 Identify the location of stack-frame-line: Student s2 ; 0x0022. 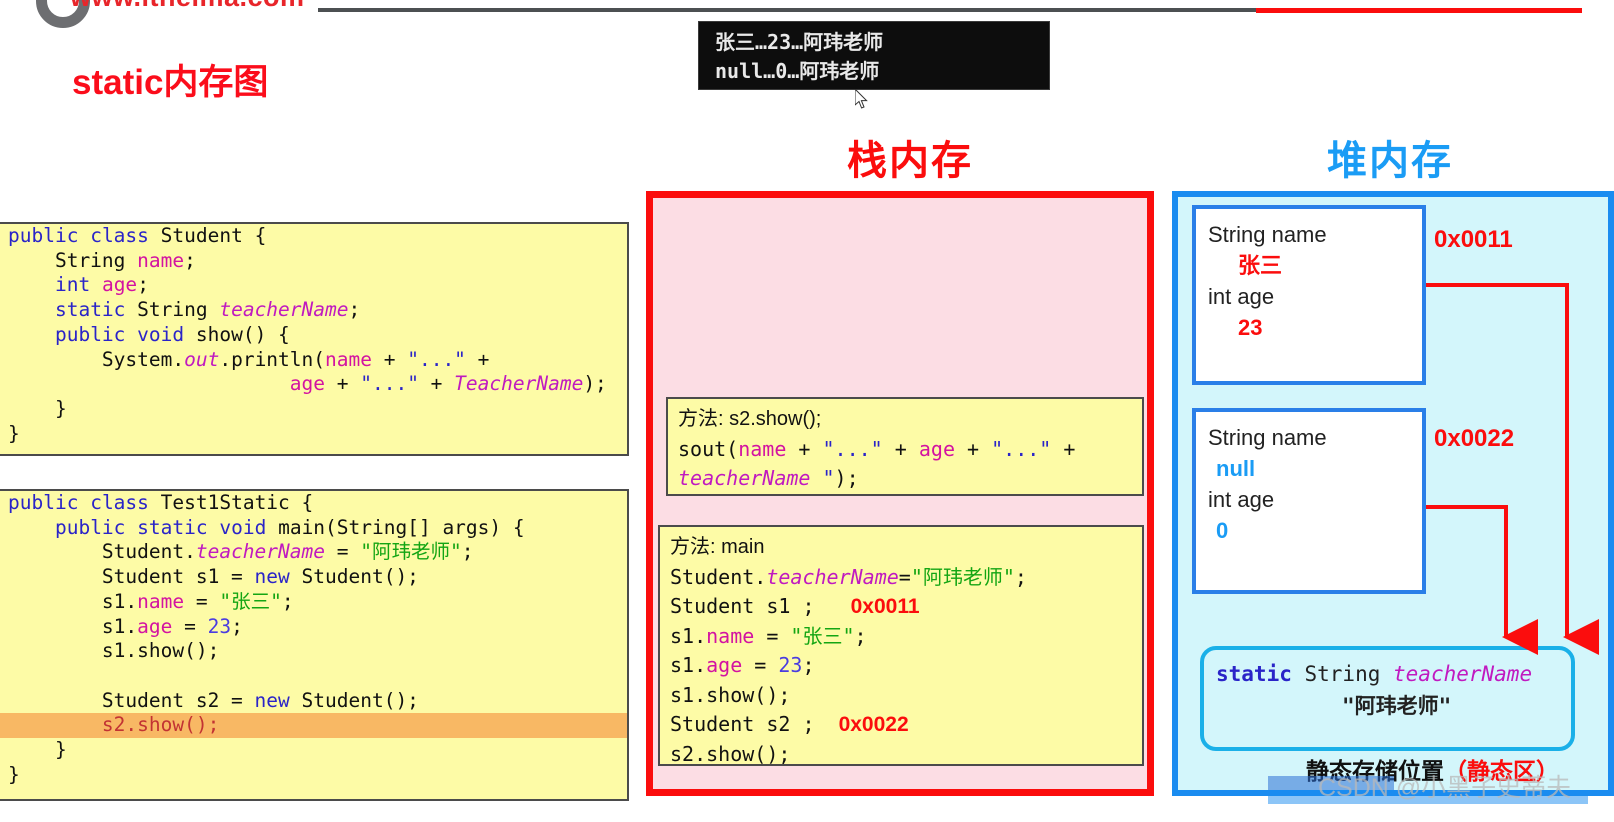
(906, 725).